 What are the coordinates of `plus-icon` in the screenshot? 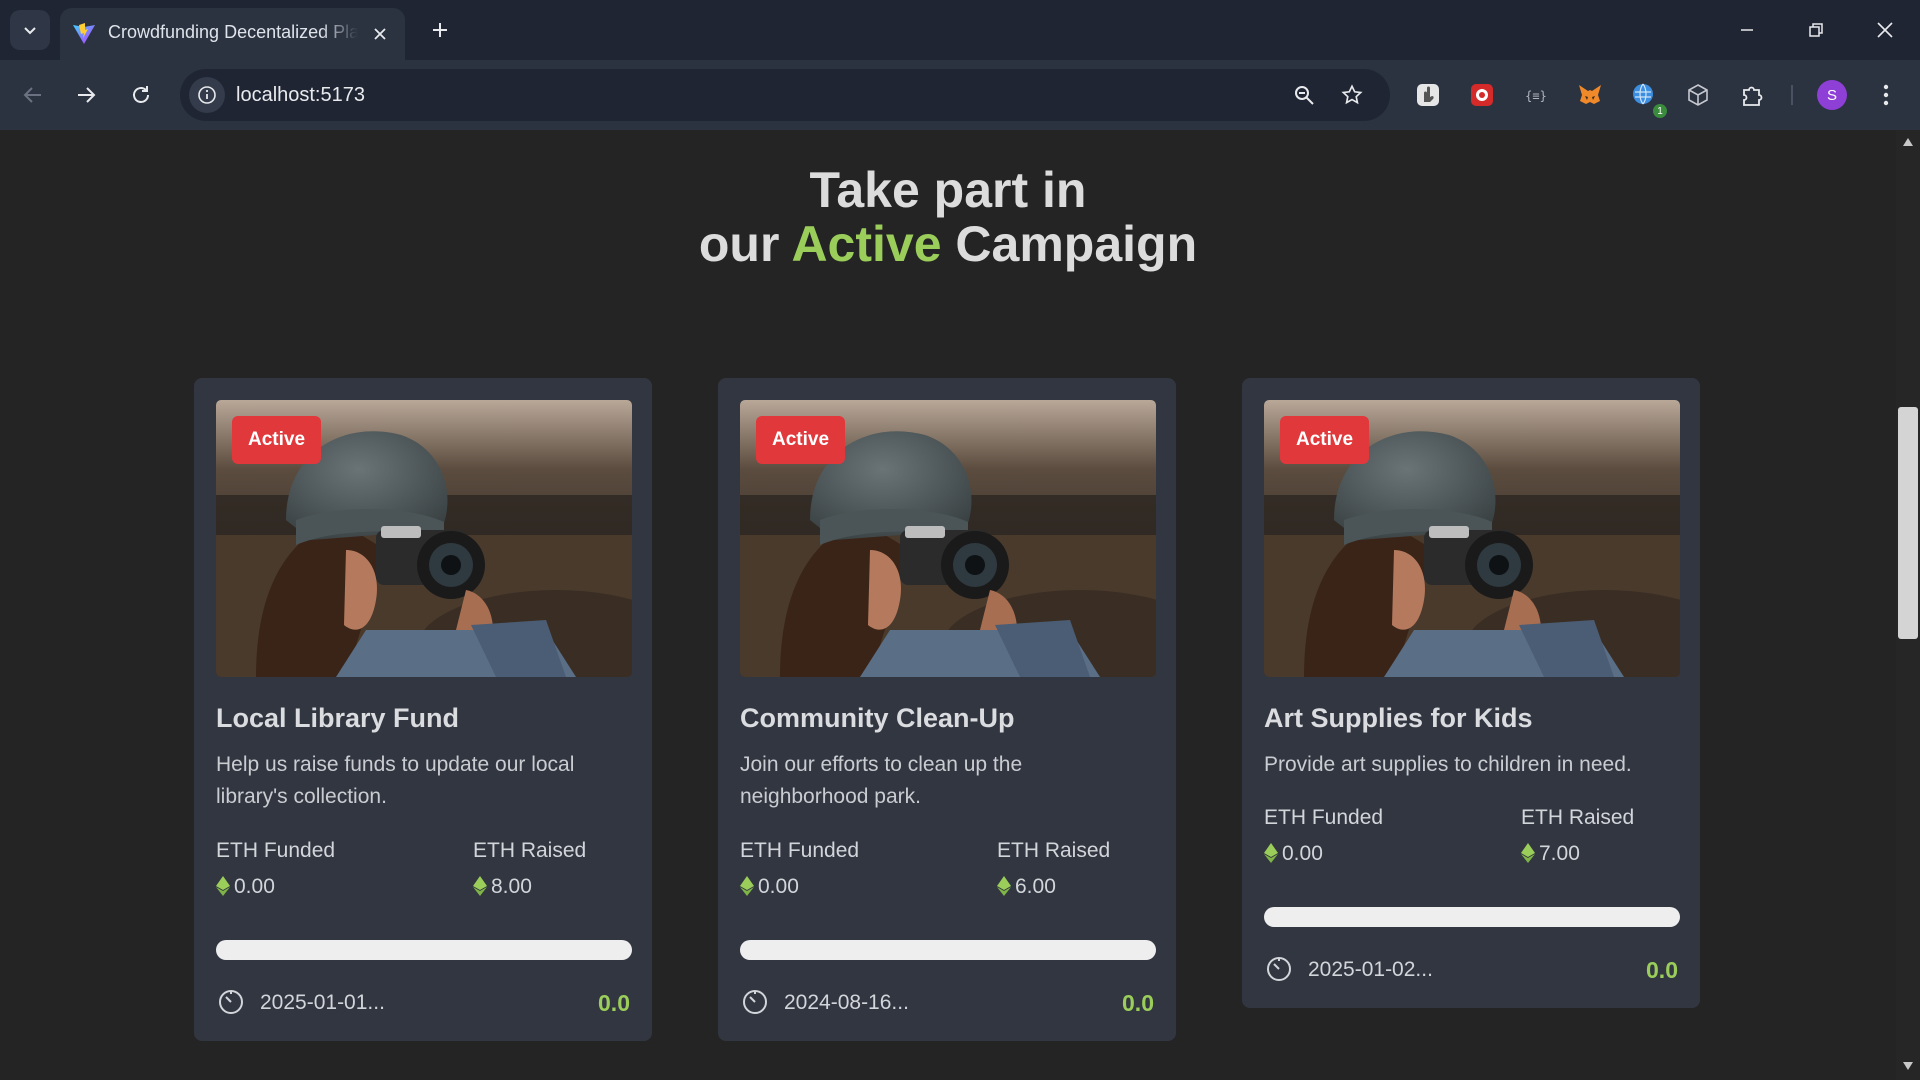 It's located at (440, 30).